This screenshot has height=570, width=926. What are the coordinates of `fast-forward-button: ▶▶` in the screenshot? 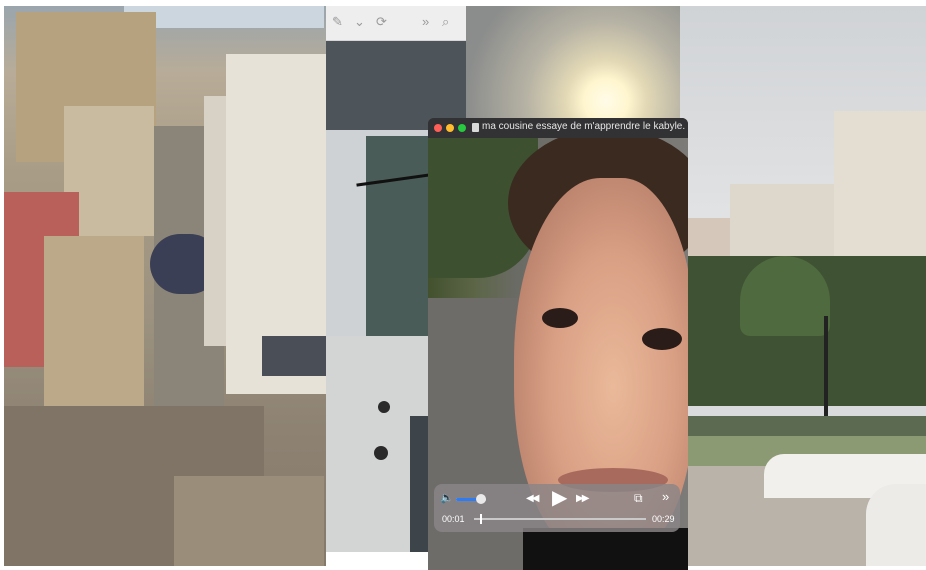 It's located at (582, 499).